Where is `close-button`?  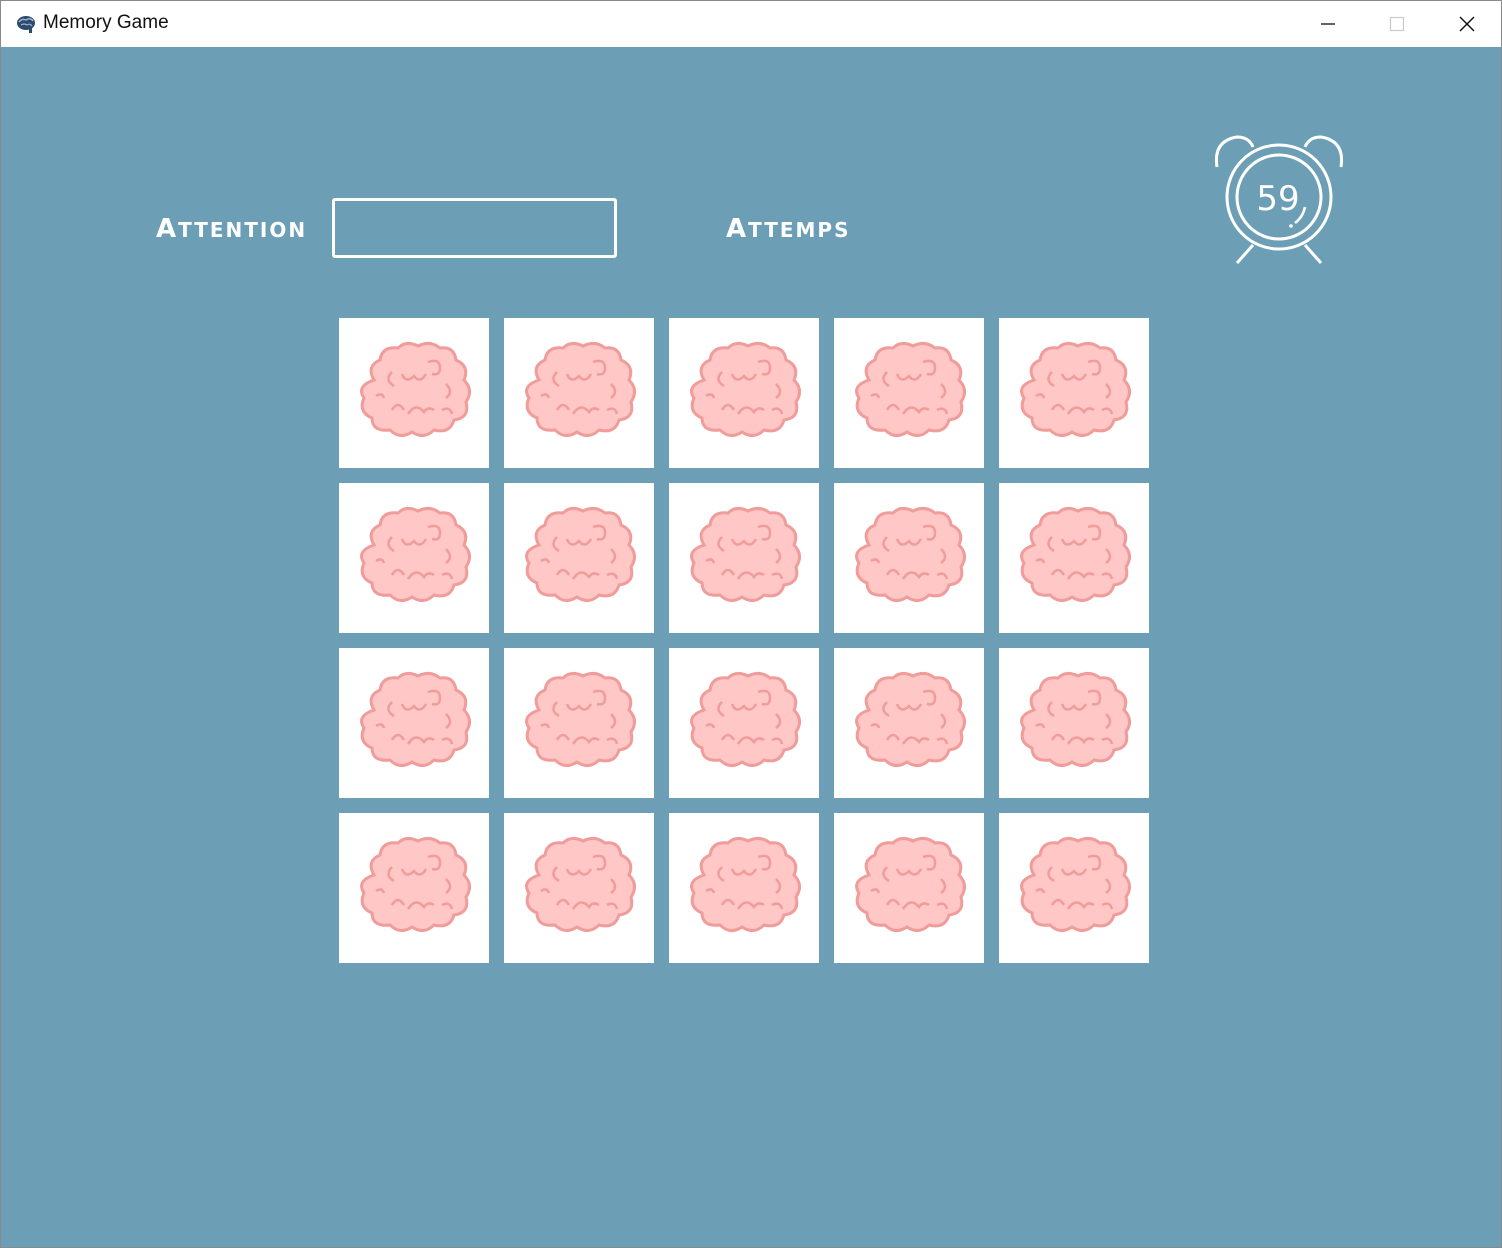
close-button is located at coordinates (1467, 24).